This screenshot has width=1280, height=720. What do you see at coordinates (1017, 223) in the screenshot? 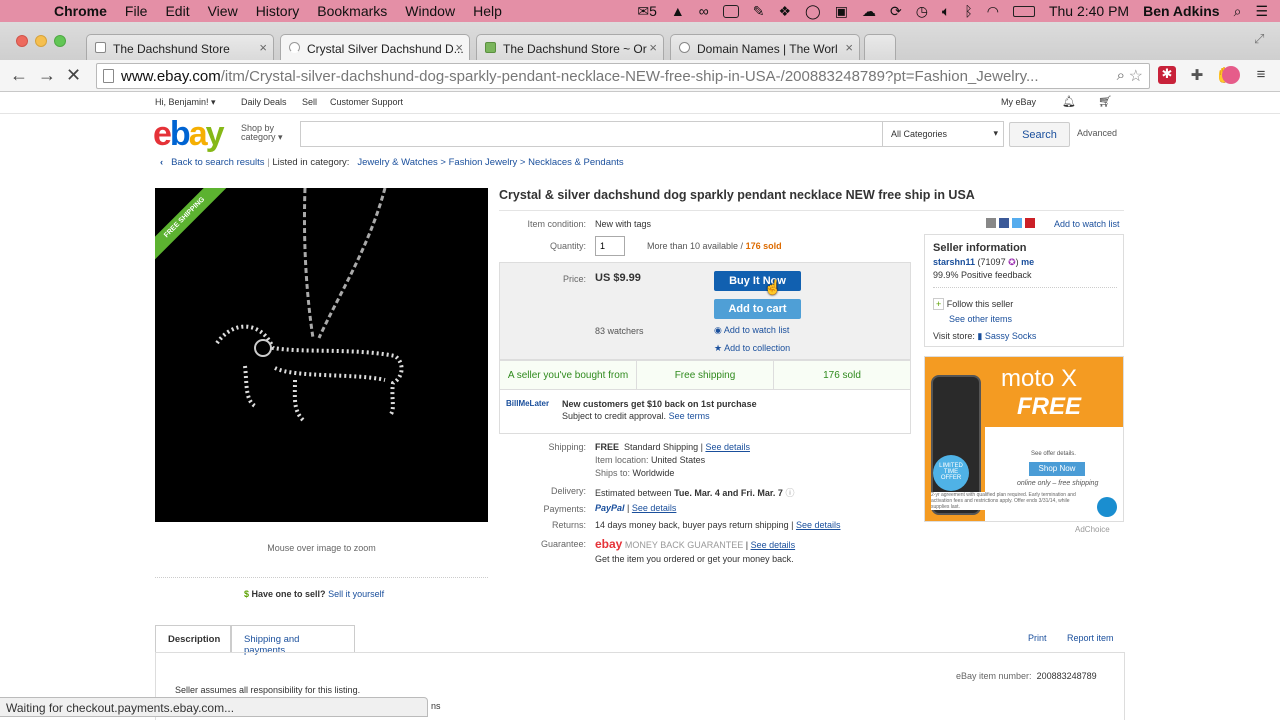
I see `twitter-icon` at bounding box center [1017, 223].